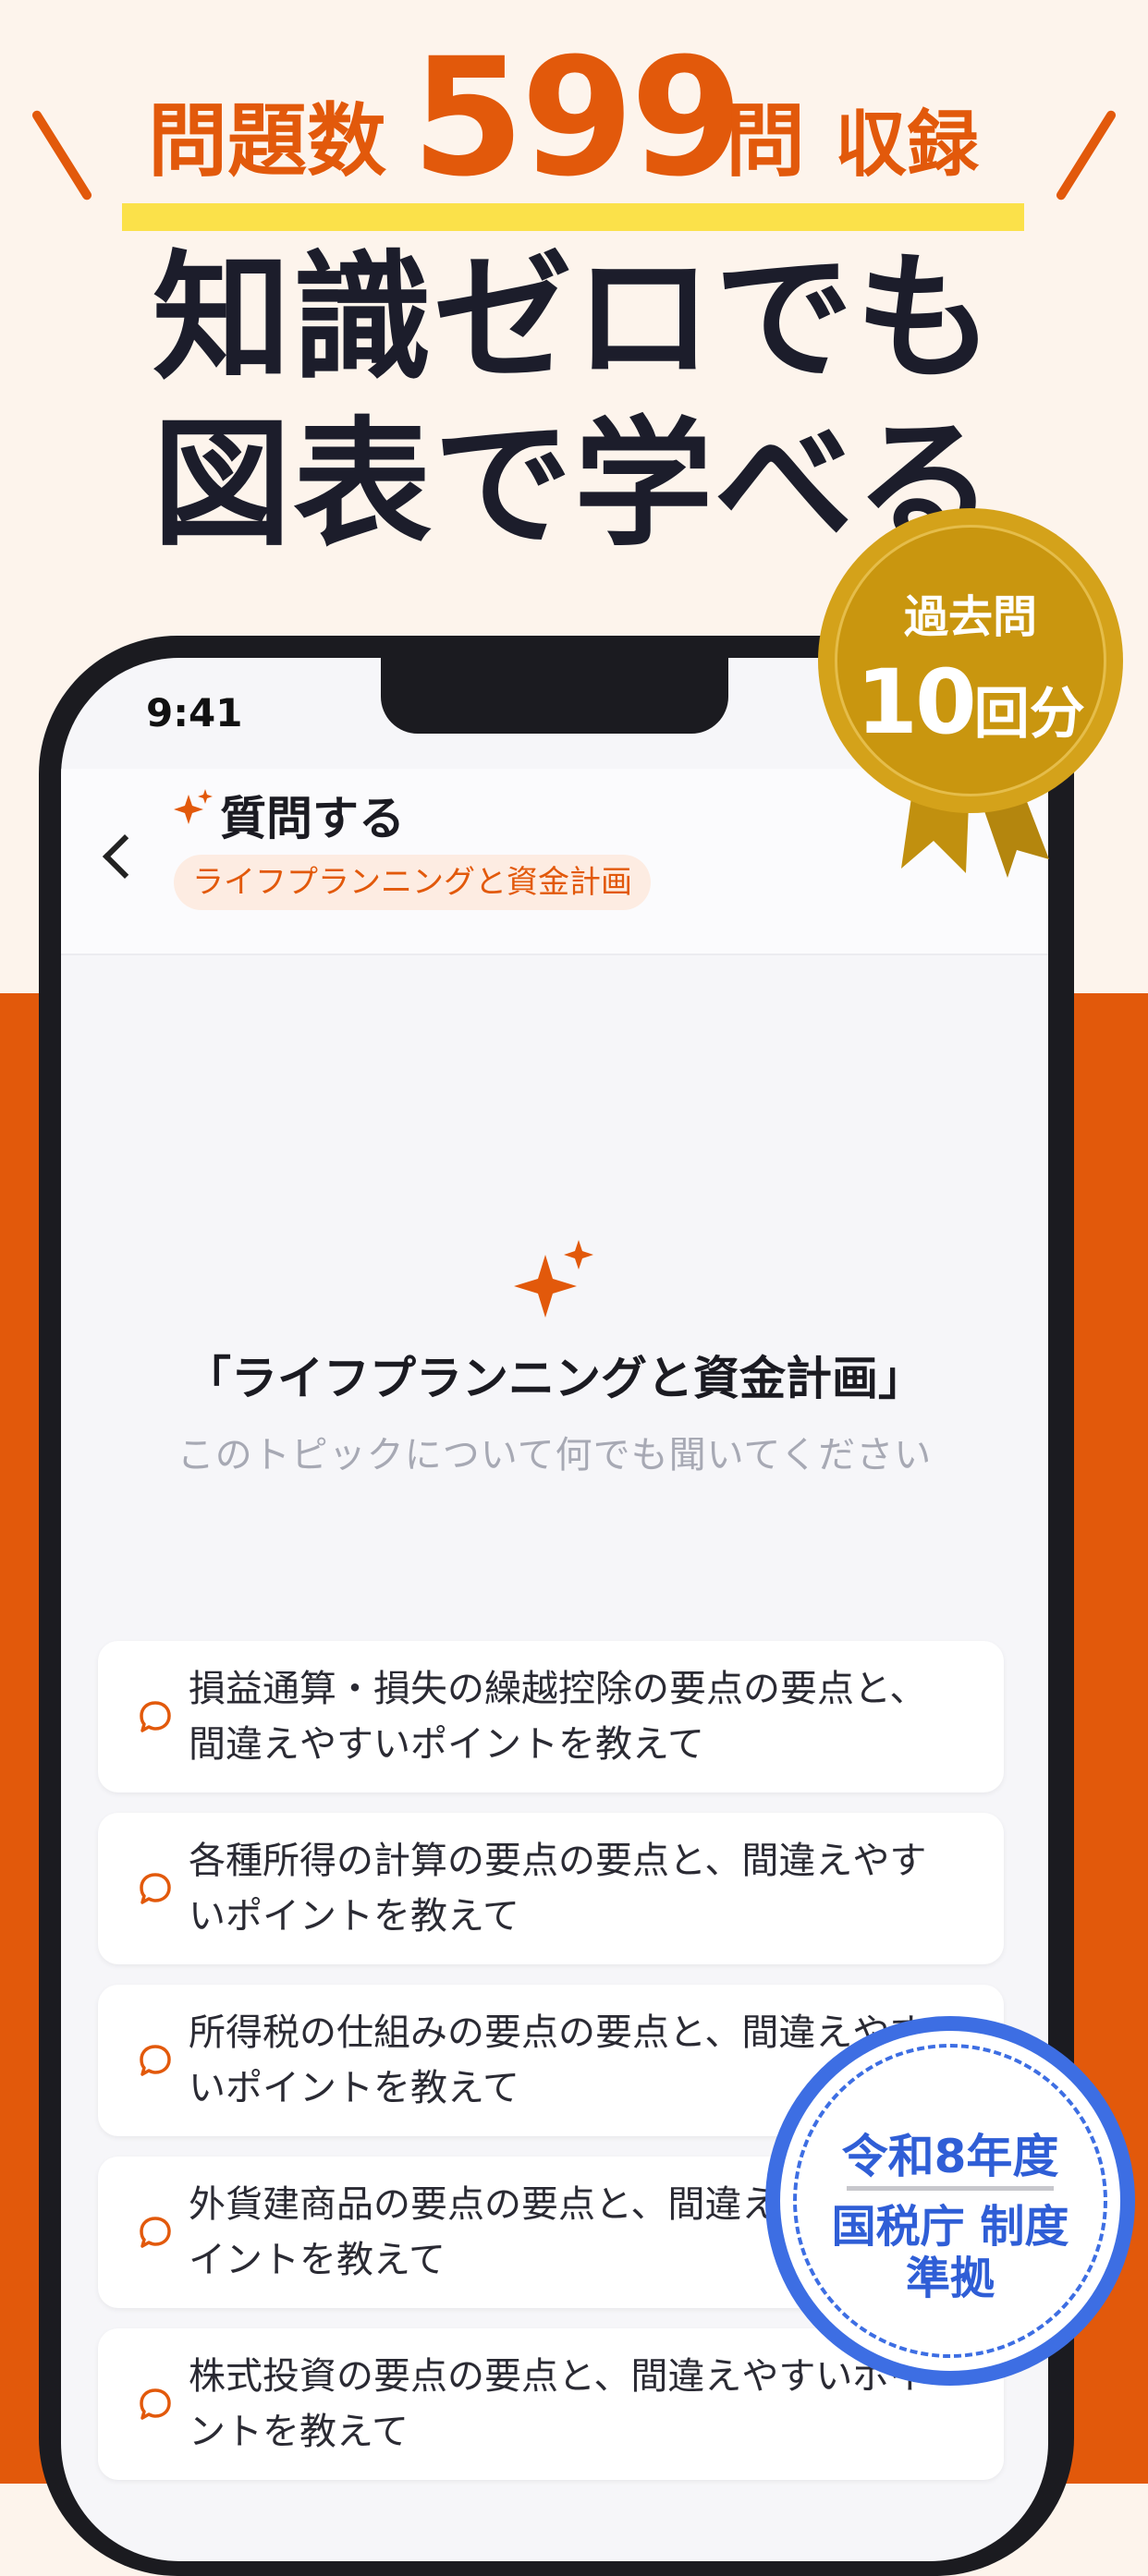 The image size is (1148, 2576). Describe the element at coordinates (951, 2188) in the screenshot. I see `seal-divider` at that location.